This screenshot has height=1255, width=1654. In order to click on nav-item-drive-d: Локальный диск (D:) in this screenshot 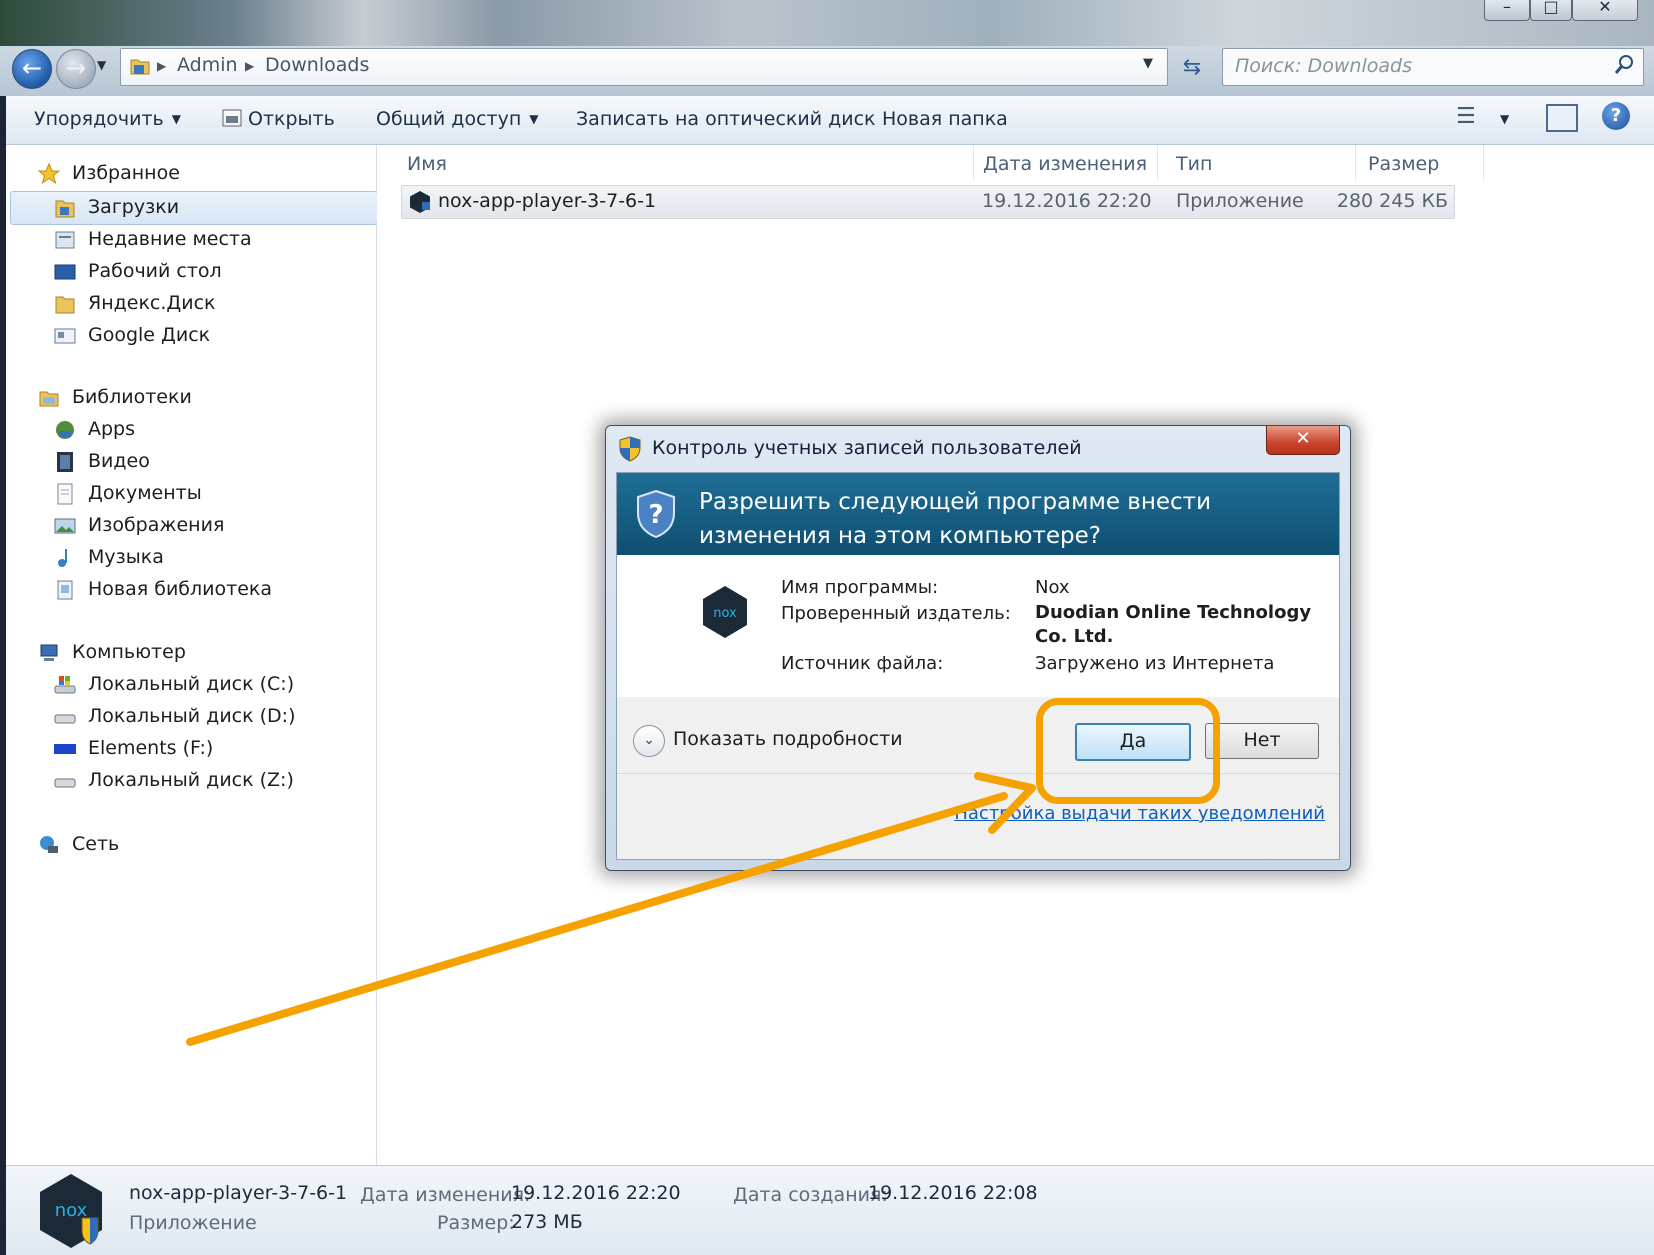, I will do `click(191, 717)`.